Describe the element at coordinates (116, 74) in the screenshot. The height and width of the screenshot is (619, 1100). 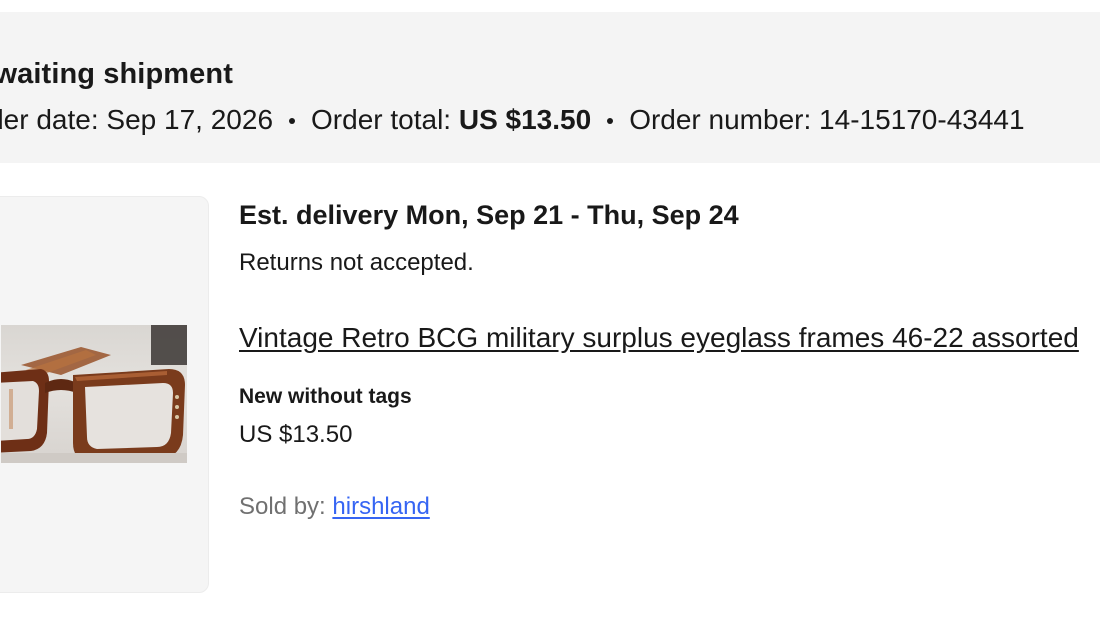
I see `order-status-title: Awaiting shipment` at that location.